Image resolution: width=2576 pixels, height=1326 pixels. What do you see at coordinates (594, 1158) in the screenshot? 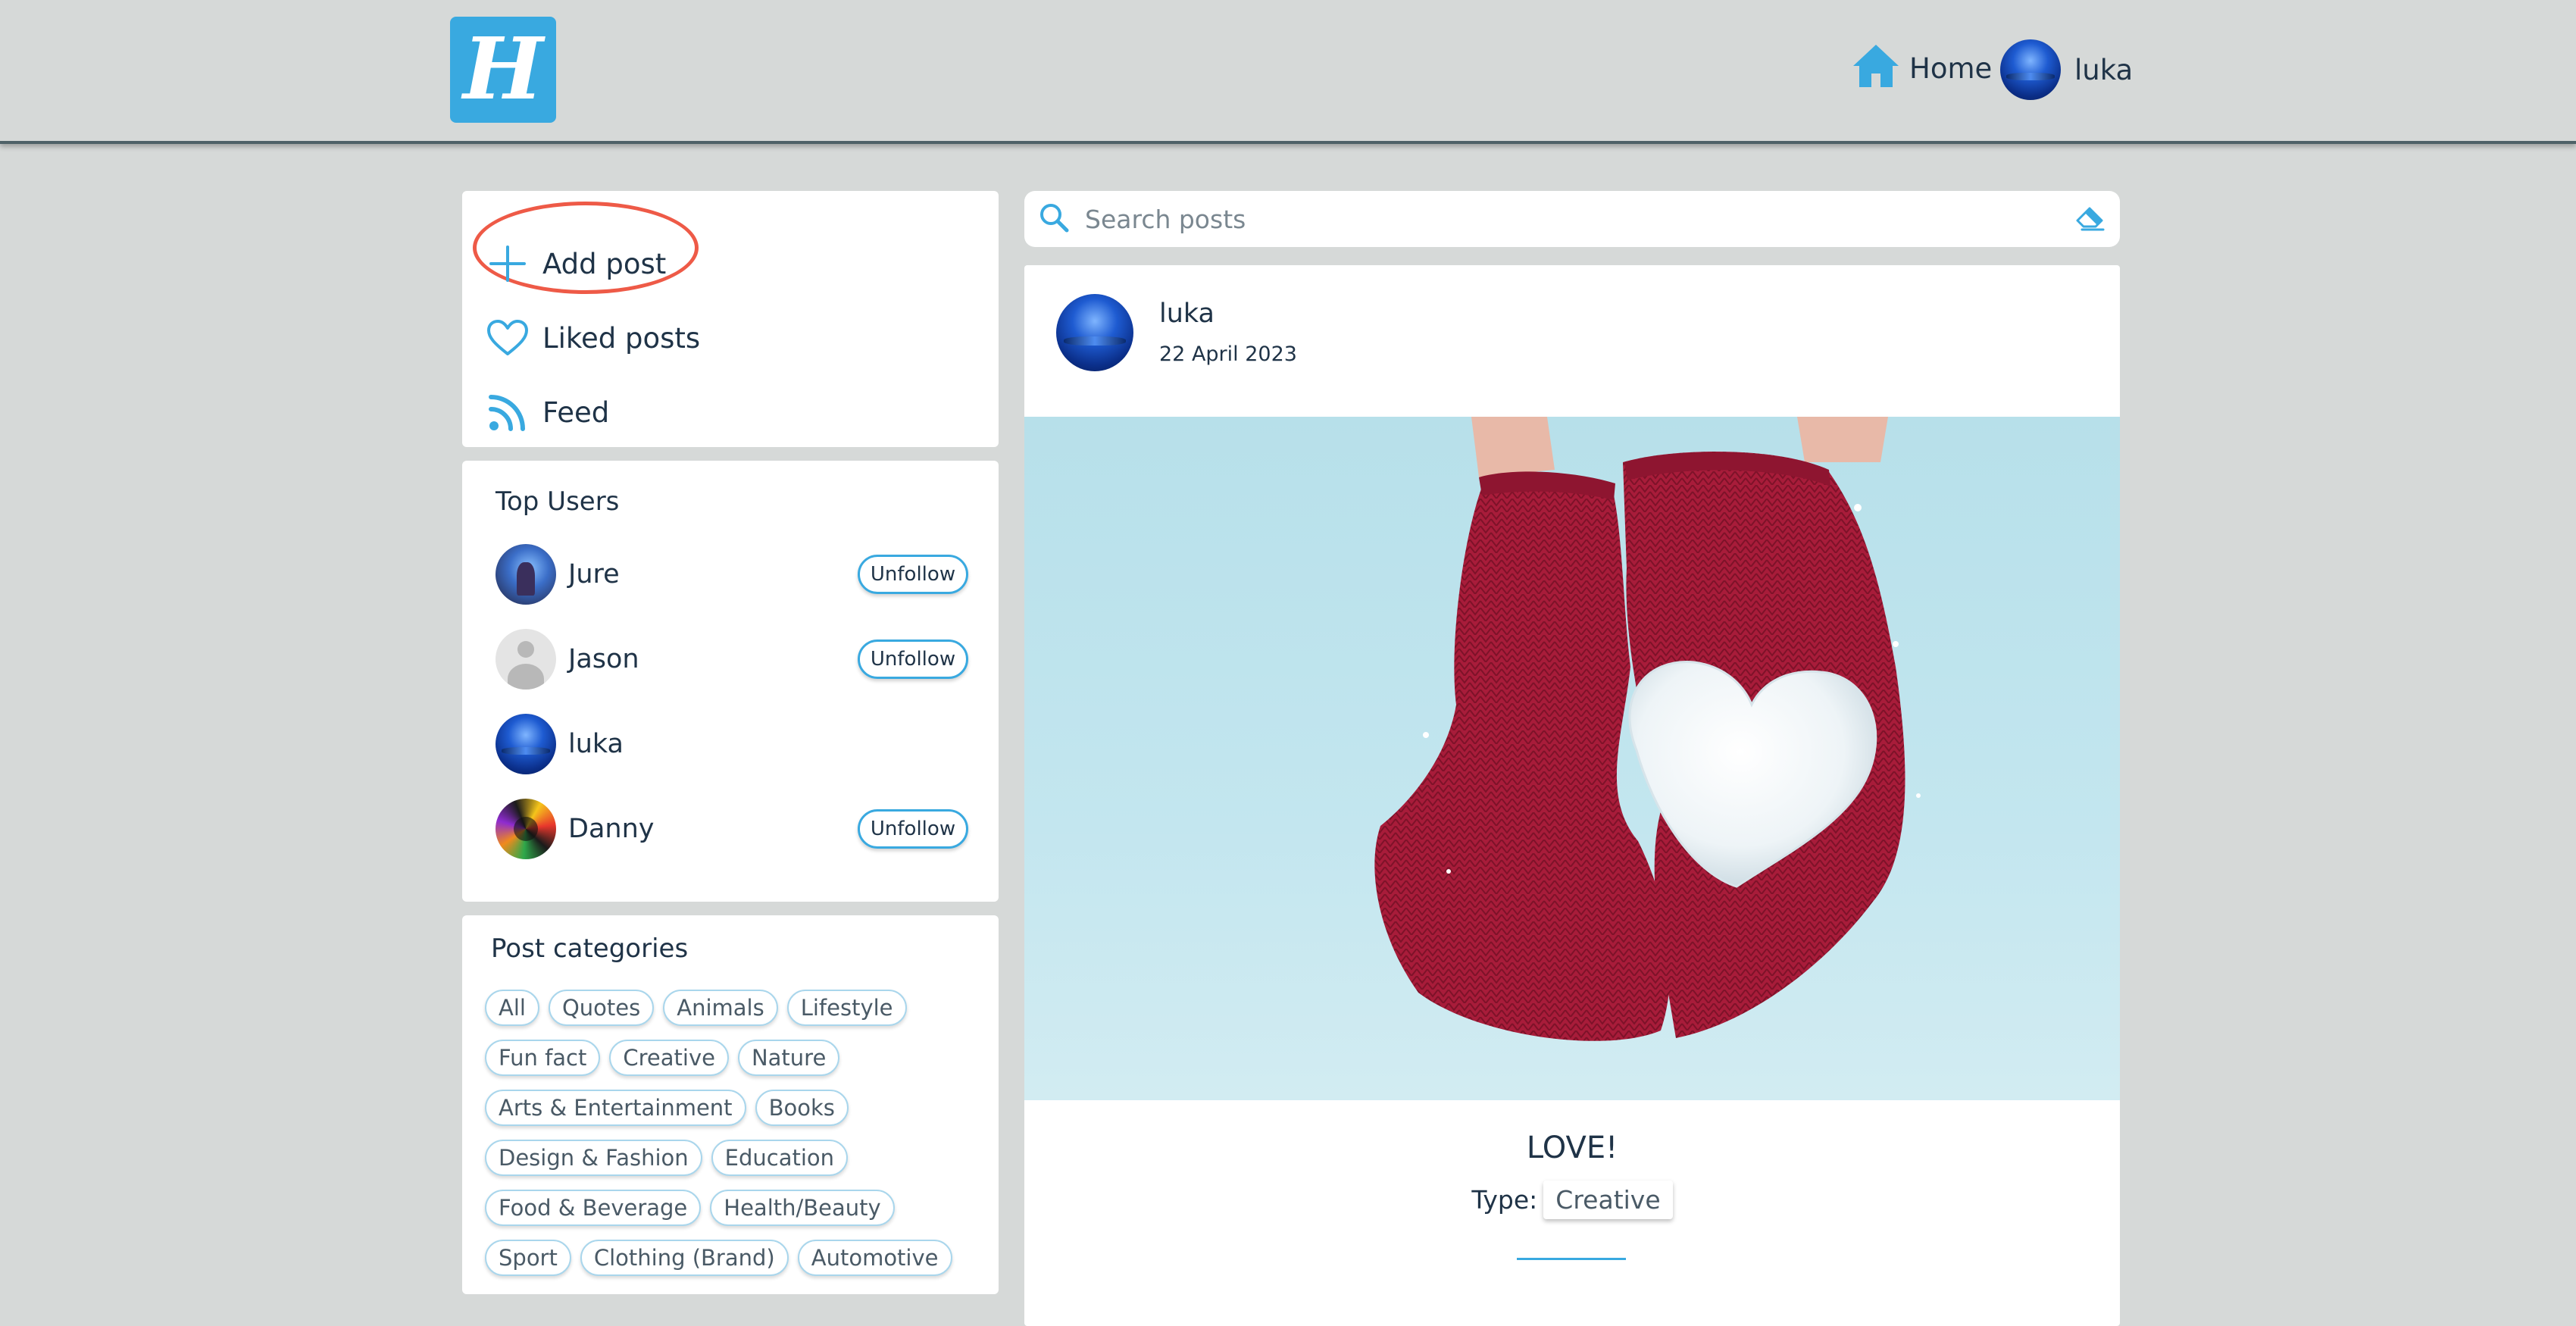
I see `category-chip: Design & Fashion` at bounding box center [594, 1158].